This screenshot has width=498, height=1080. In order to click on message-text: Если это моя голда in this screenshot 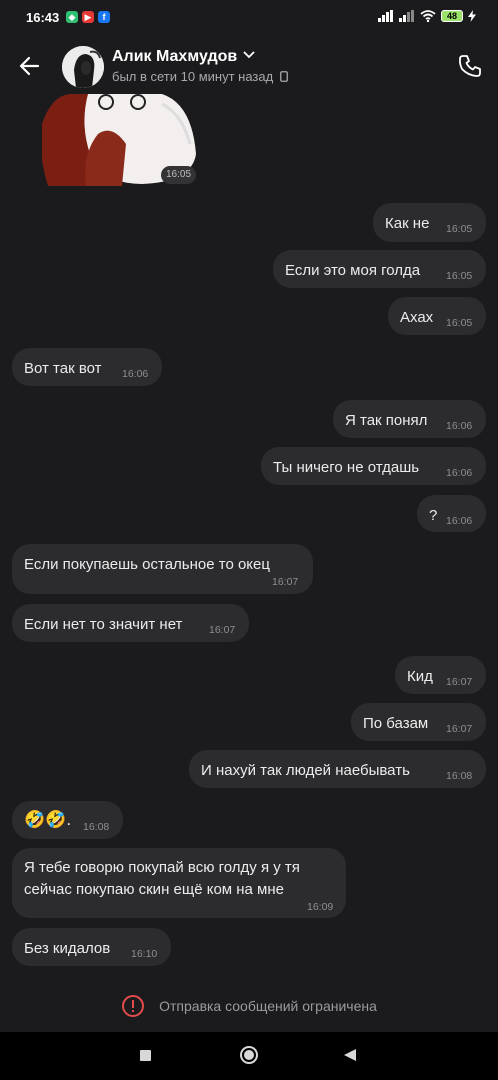, I will do `click(353, 270)`.